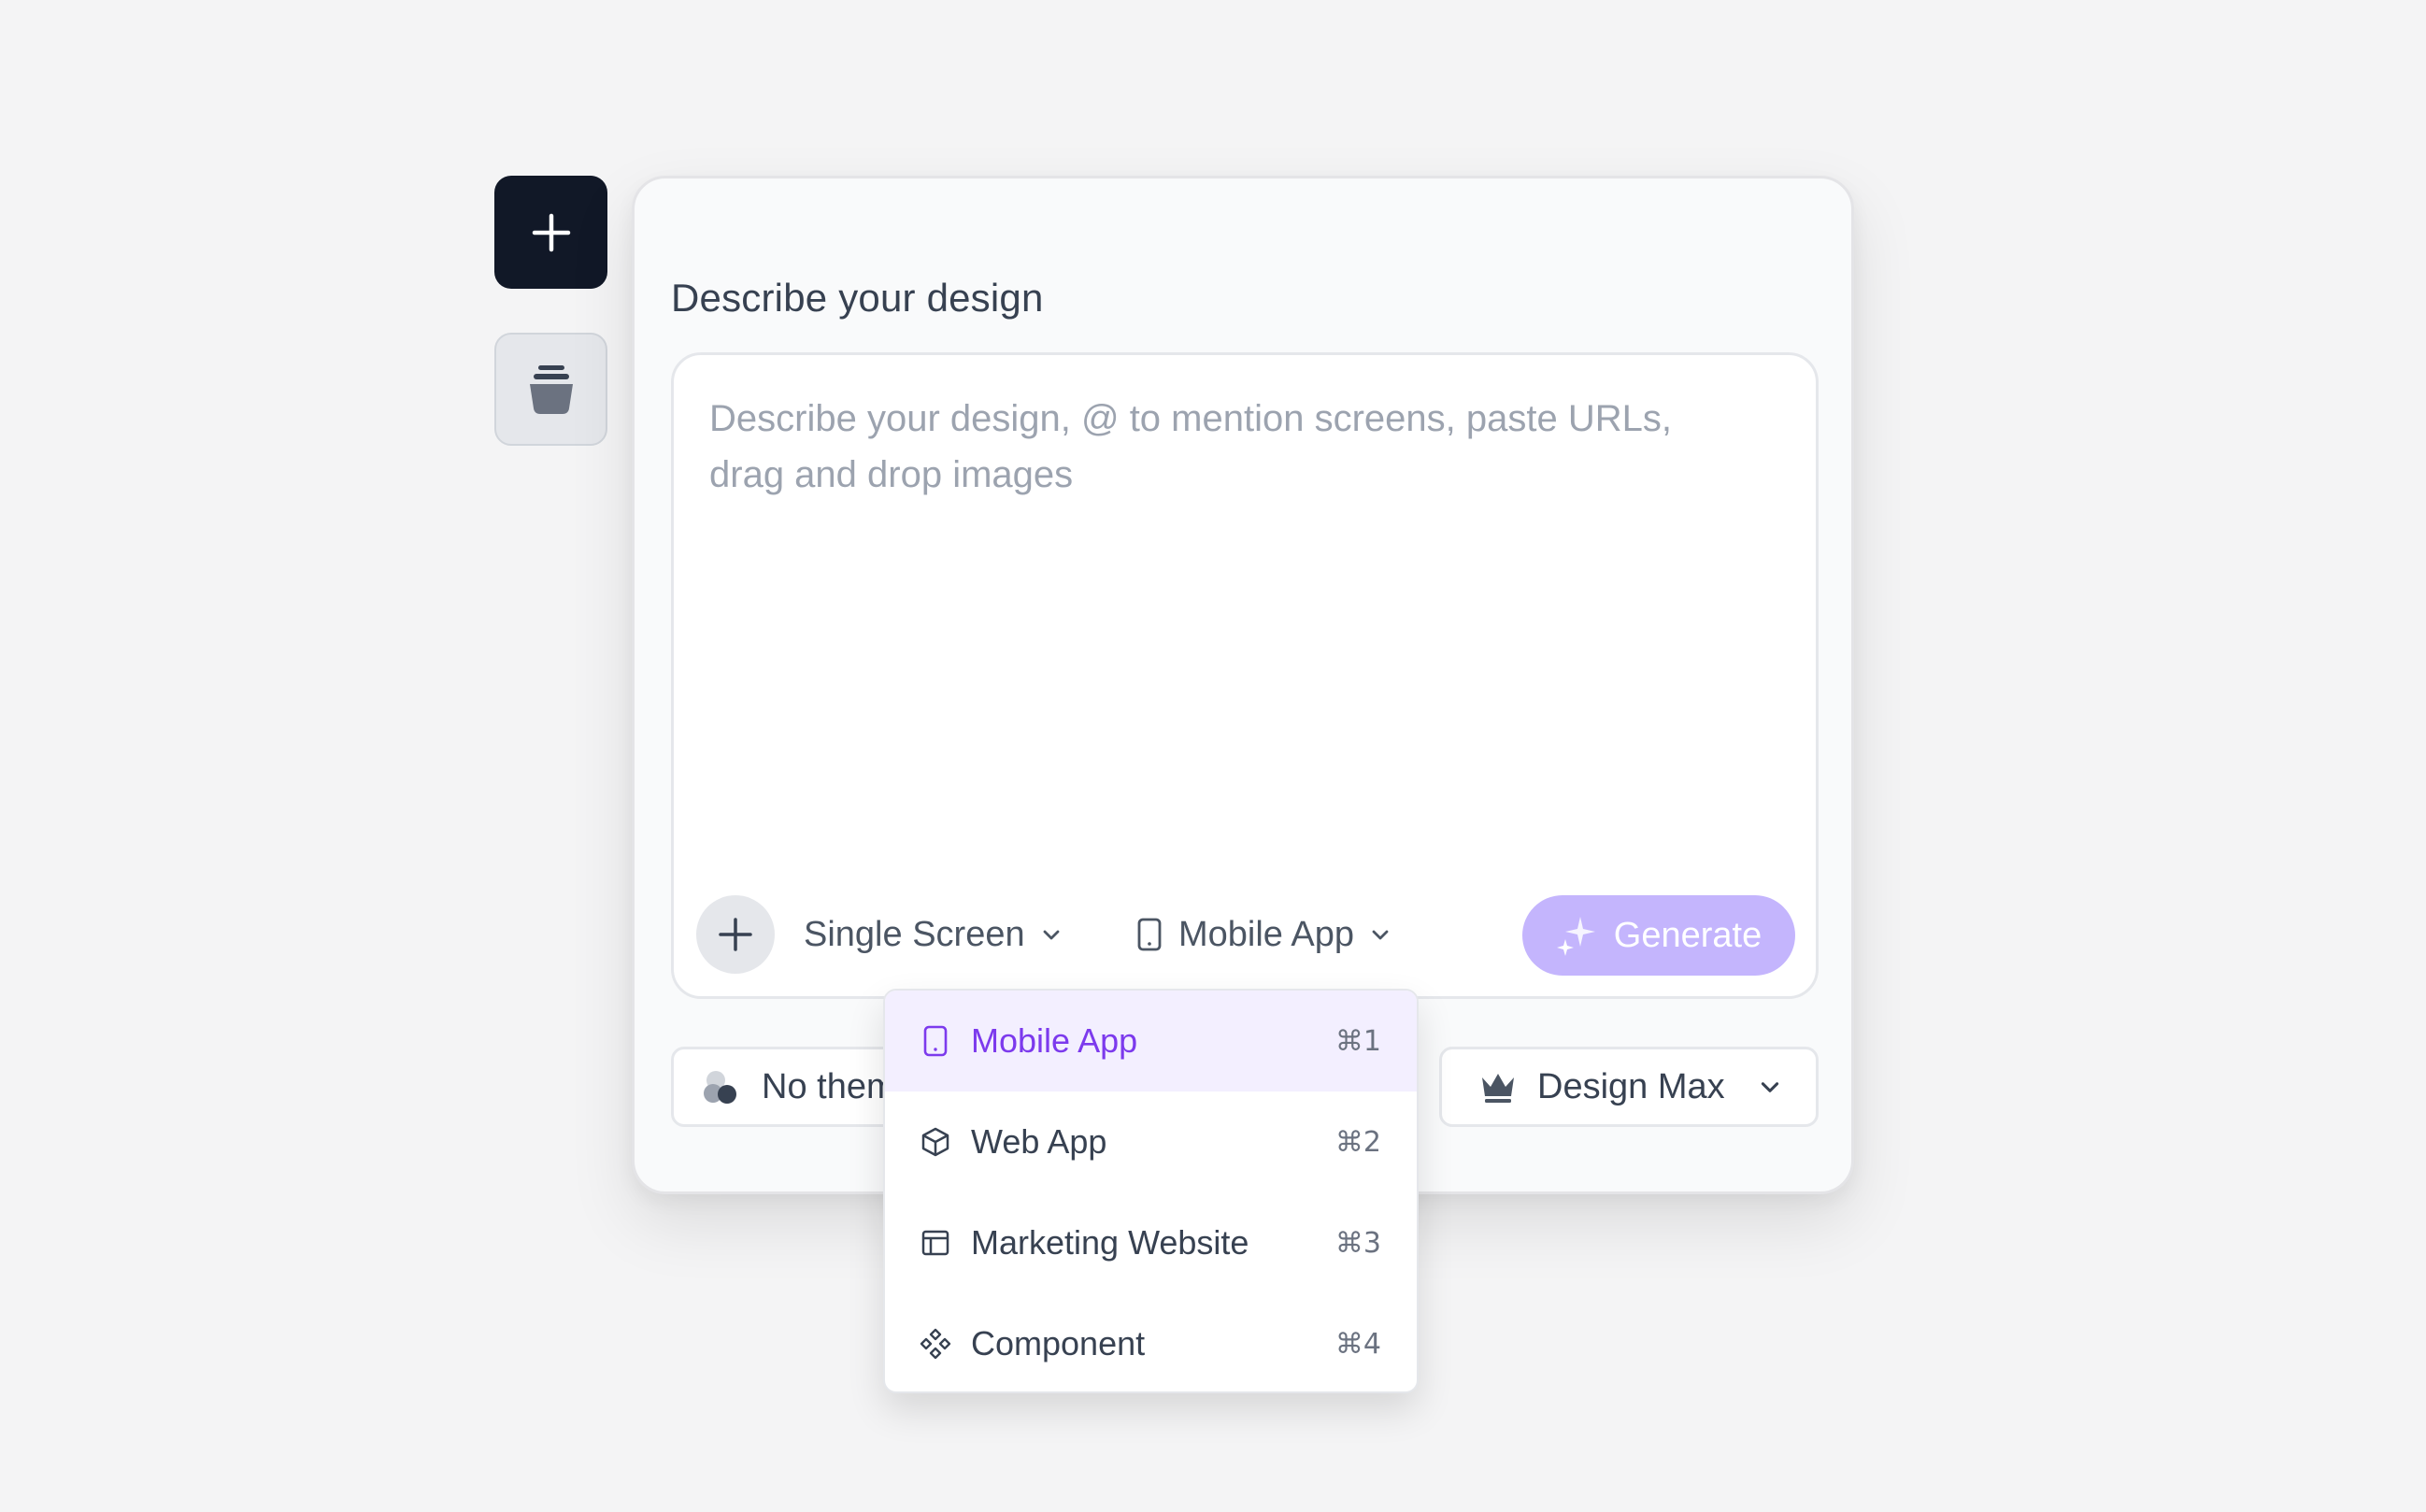 This screenshot has width=2426, height=1512. I want to click on platform-option-marketing-website: Marketing Website ⌘3, so click(1151, 1242).